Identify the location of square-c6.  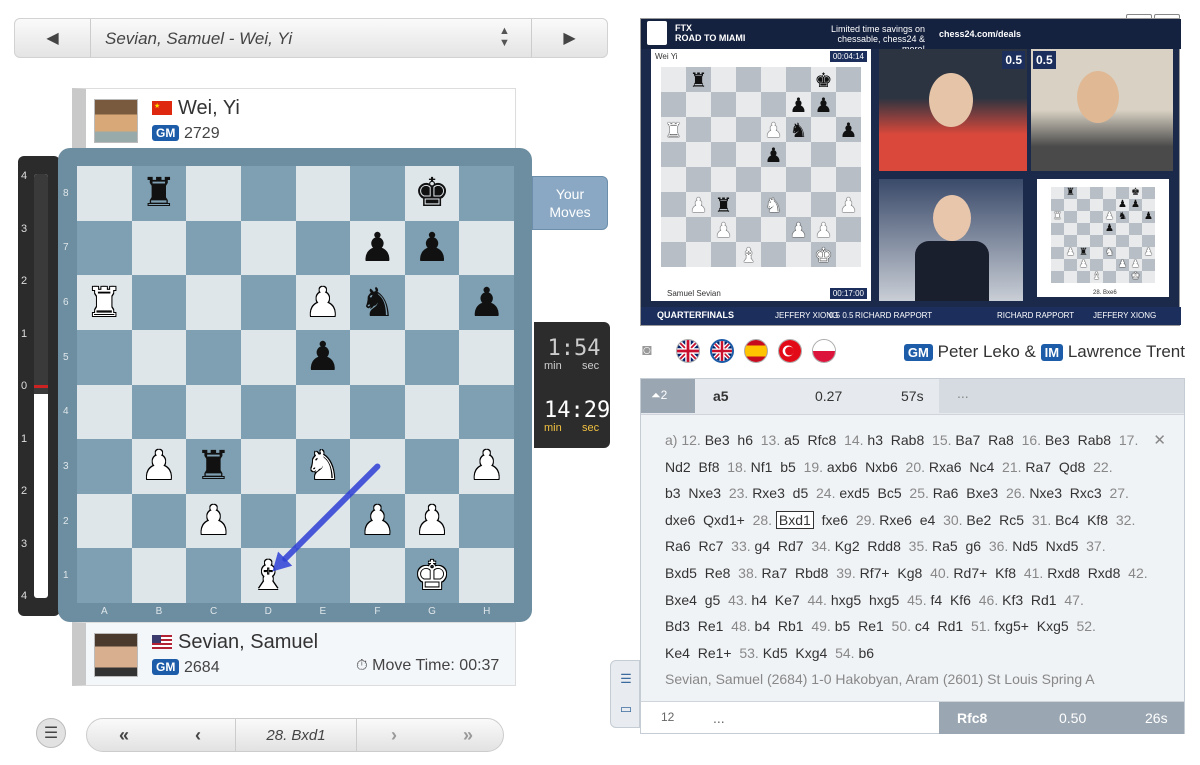
(213, 302).